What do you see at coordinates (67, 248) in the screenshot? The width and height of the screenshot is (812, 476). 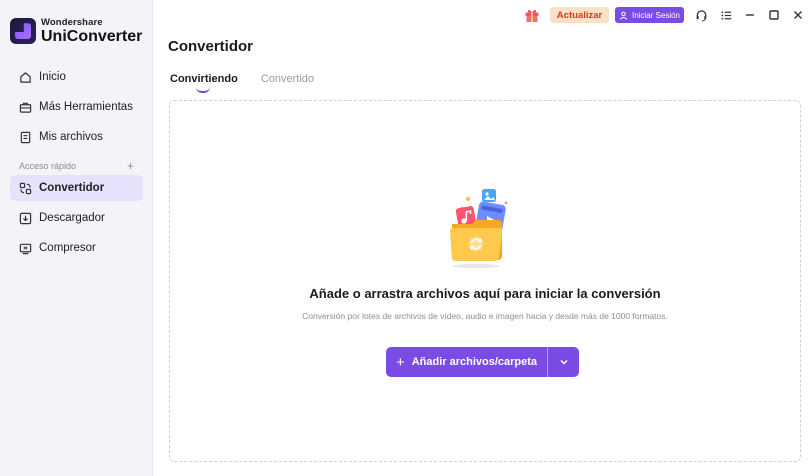 I see `sidebar-item-label: Compresor` at bounding box center [67, 248].